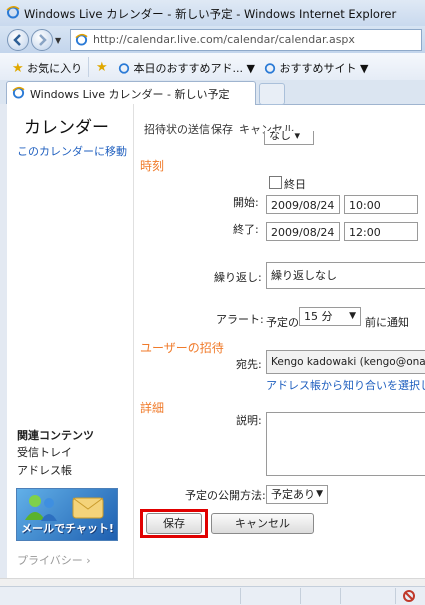  I want to click on alert-label: アラート:, so click(240, 319).